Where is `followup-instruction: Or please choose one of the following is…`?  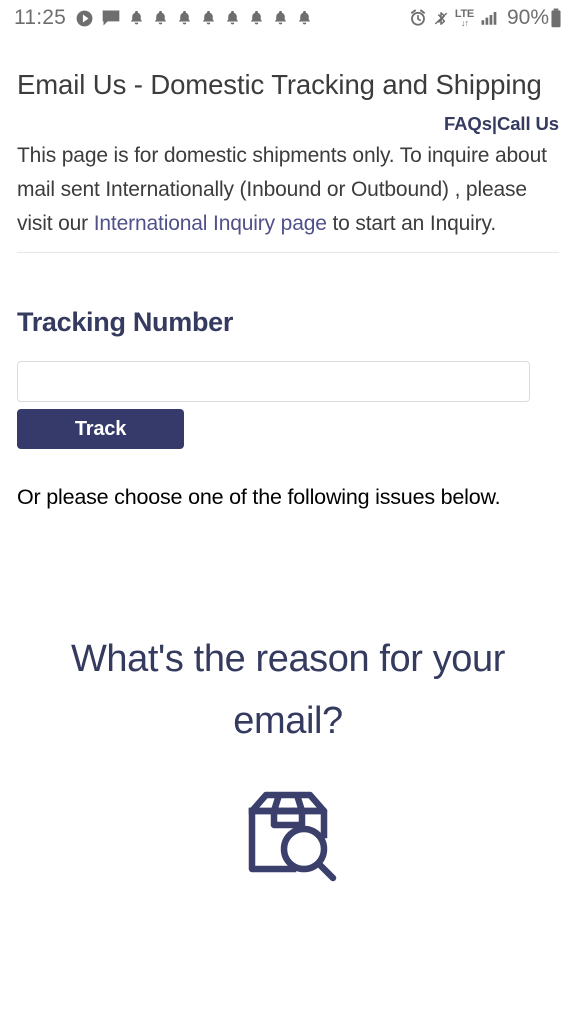 followup-instruction: Or please choose one of the following is… is located at coordinates (259, 497).